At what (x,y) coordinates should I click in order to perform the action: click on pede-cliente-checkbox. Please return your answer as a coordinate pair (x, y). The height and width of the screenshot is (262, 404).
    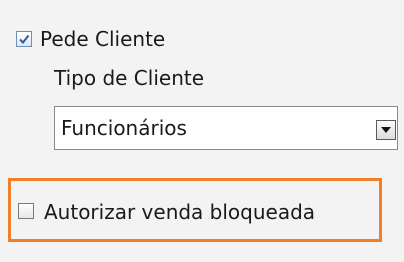
    Looking at the image, I should click on (24, 39).